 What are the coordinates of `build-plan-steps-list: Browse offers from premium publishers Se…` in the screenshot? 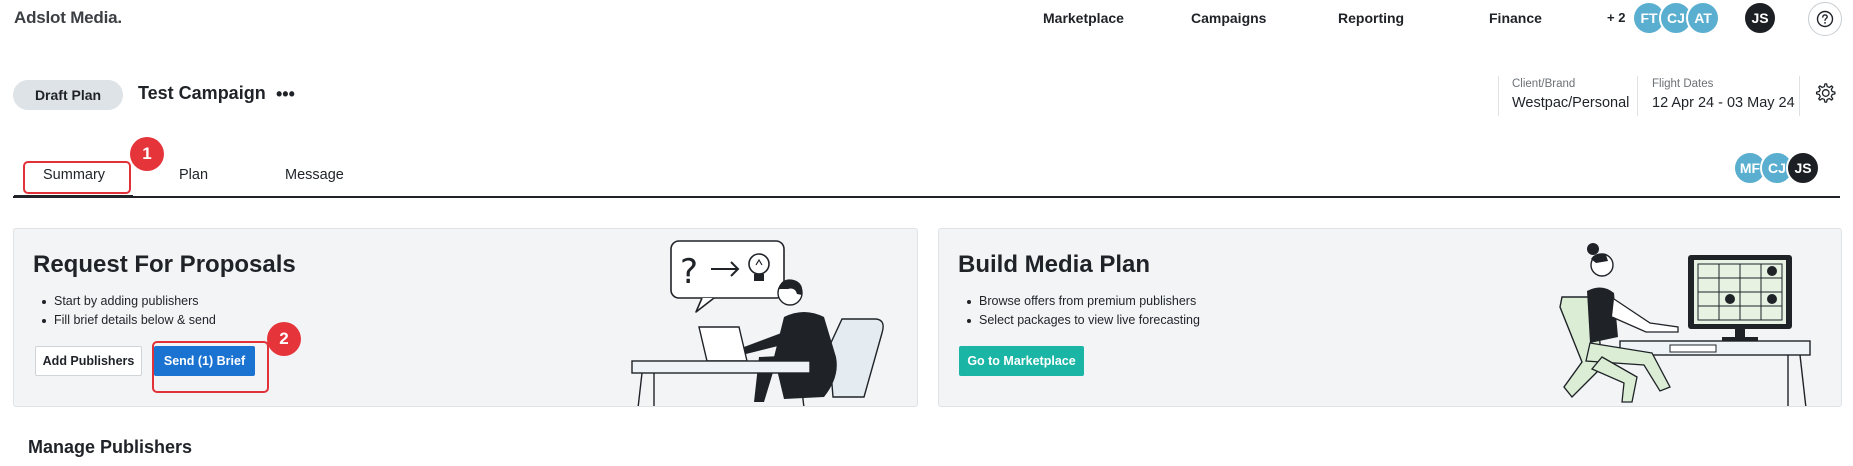 It's located at (1079, 311).